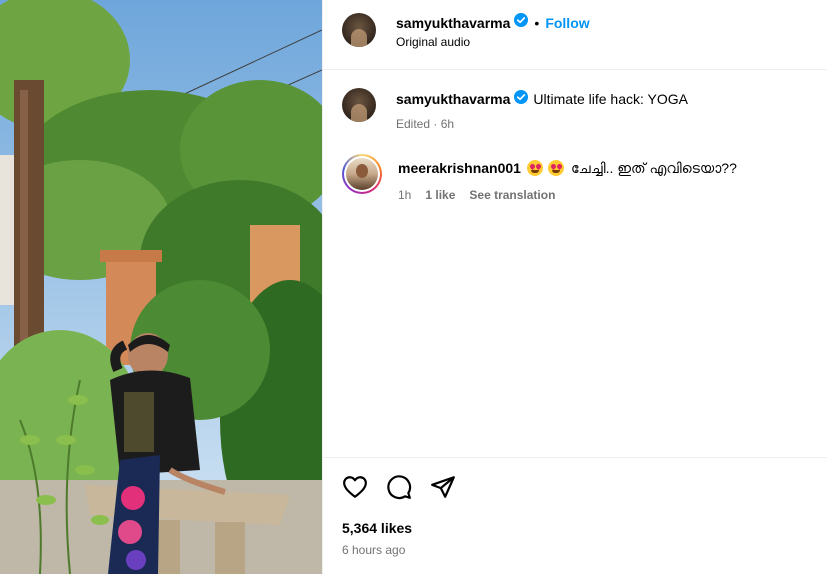 The image size is (827, 574). Describe the element at coordinates (443, 487) in the screenshot. I see `share-icon` at that location.